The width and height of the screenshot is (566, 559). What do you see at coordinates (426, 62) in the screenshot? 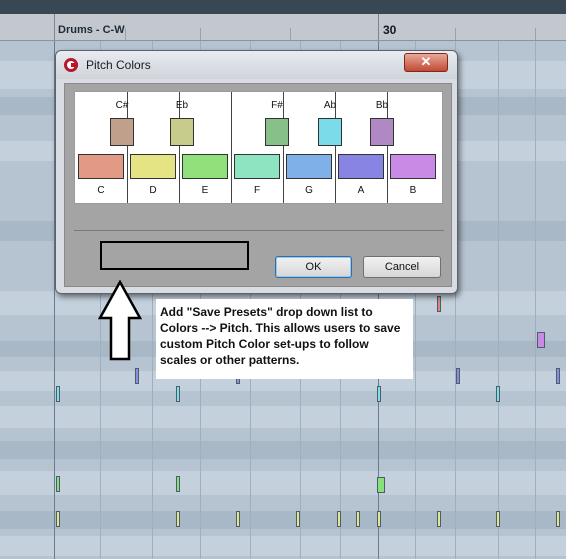
I see `close-button: ✕` at bounding box center [426, 62].